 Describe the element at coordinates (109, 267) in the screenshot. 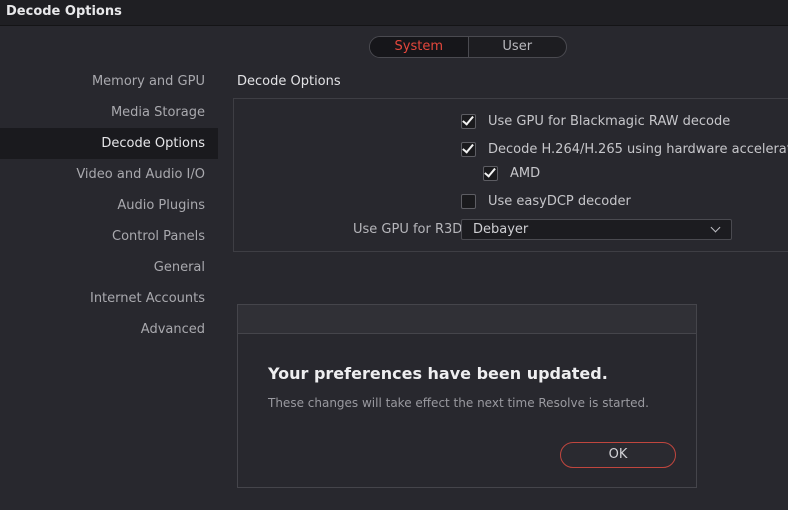

I see `sidebar-item-general: General` at that location.